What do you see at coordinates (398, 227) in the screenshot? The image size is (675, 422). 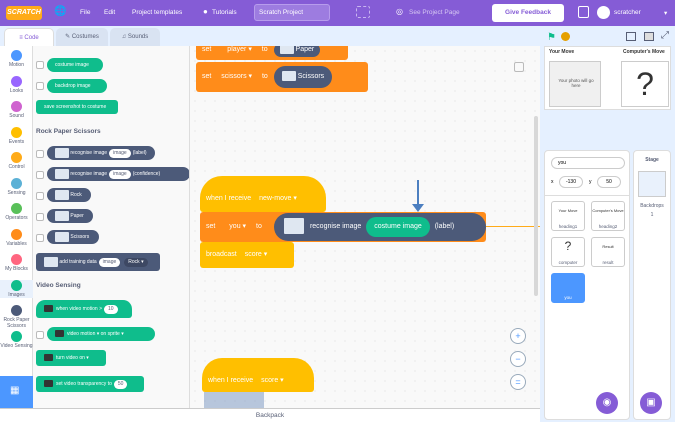 I see `costume-image-reporter: costume image` at bounding box center [398, 227].